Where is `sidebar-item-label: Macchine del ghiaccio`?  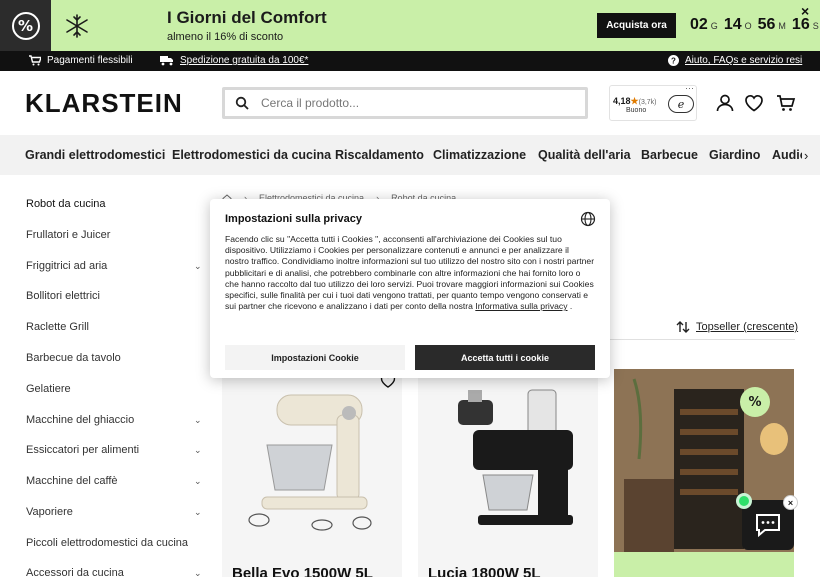
sidebar-item-label: Macchine del ghiaccio is located at coordinates (80, 420).